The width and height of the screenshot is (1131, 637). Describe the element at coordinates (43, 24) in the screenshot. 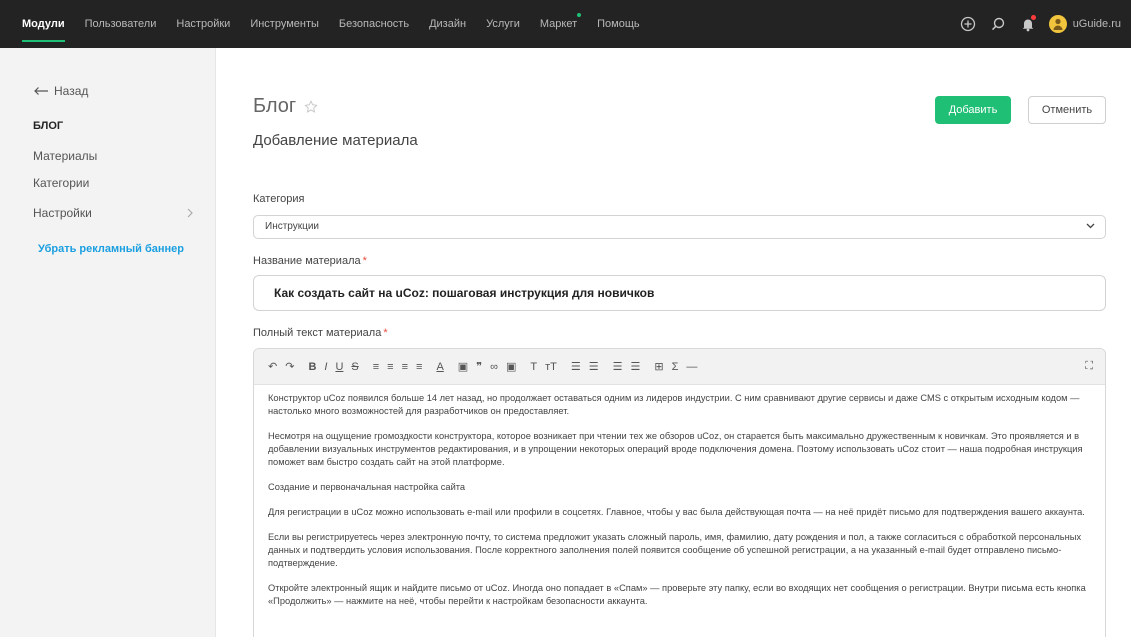

I see `nav-modules: Модули` at that location.